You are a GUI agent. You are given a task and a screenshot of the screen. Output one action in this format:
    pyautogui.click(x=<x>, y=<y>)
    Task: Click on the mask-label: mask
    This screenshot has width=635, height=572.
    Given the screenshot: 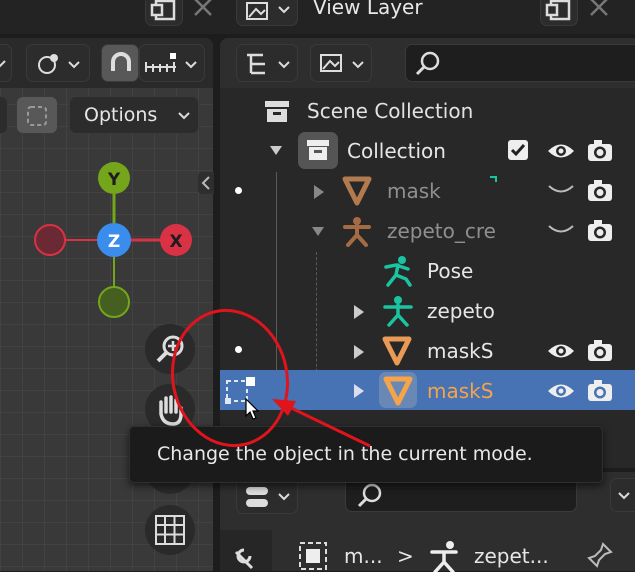 What is the action you would take?
    pyautogui.click(x=414, y=191)
    